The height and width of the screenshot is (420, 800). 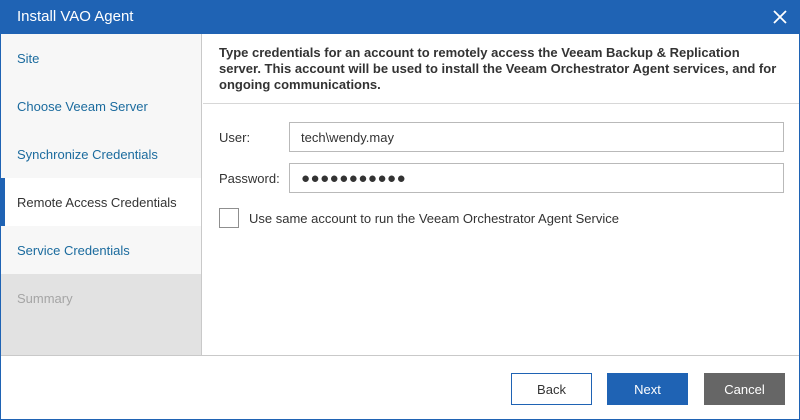 I want to click on user-input, so click(x=536, y=137).